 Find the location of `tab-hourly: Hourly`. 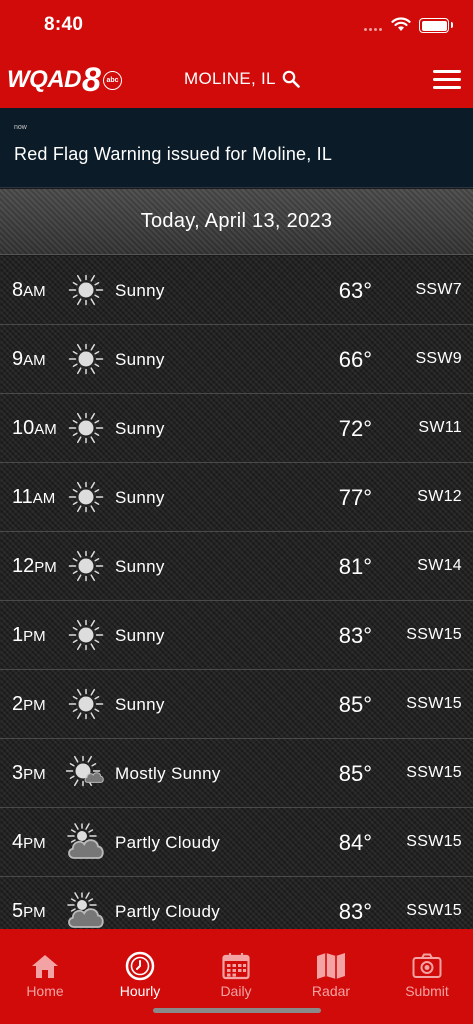

tab-hourly: Hourly is located at coordinates (140, 969).